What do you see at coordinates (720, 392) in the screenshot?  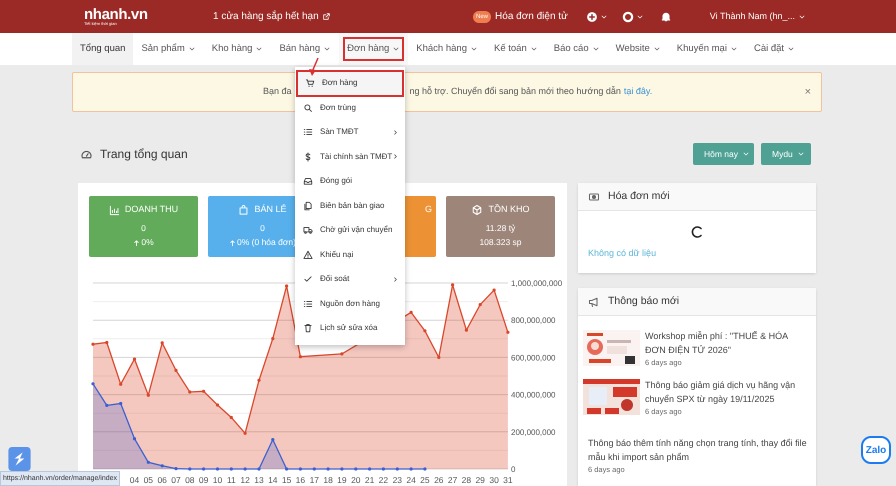 I see `news-title: Thông báo giảm giá dịch vụ hãng vận chuyển SPX từ ngày 19/11/2025` at bounding box center [720, 392].